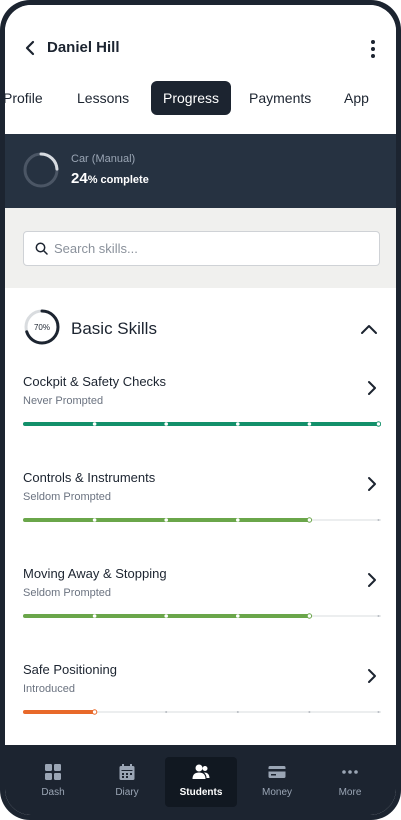 Image resolution: width=401 pixels, height=820 pixels. Describe the element at coordinates (214, 248) in the screenshot. I see `search-input` at that location.